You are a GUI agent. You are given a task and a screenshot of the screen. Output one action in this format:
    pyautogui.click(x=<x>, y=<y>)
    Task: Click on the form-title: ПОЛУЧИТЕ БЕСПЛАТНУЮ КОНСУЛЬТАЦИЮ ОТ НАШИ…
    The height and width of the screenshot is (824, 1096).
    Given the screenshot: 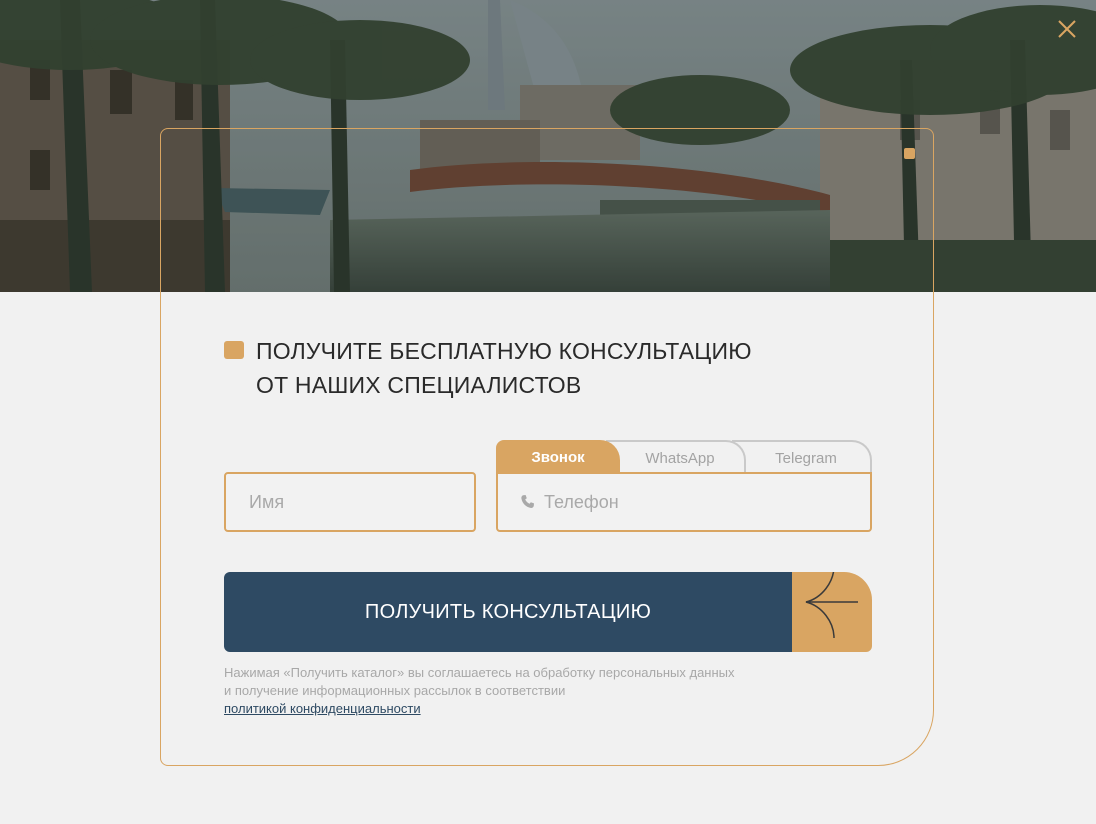 What is the action you would take?
    pyautogui.click(x=536, y=368)
    